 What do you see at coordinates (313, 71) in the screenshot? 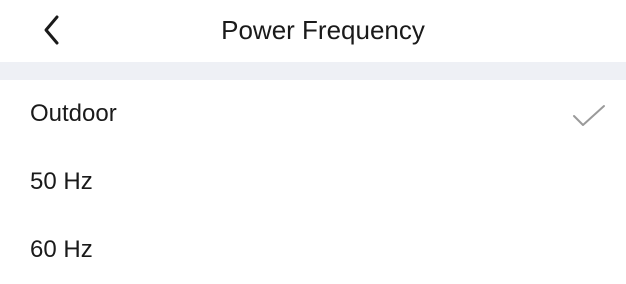
I see `section-divider` at bounding box center [313, 71].